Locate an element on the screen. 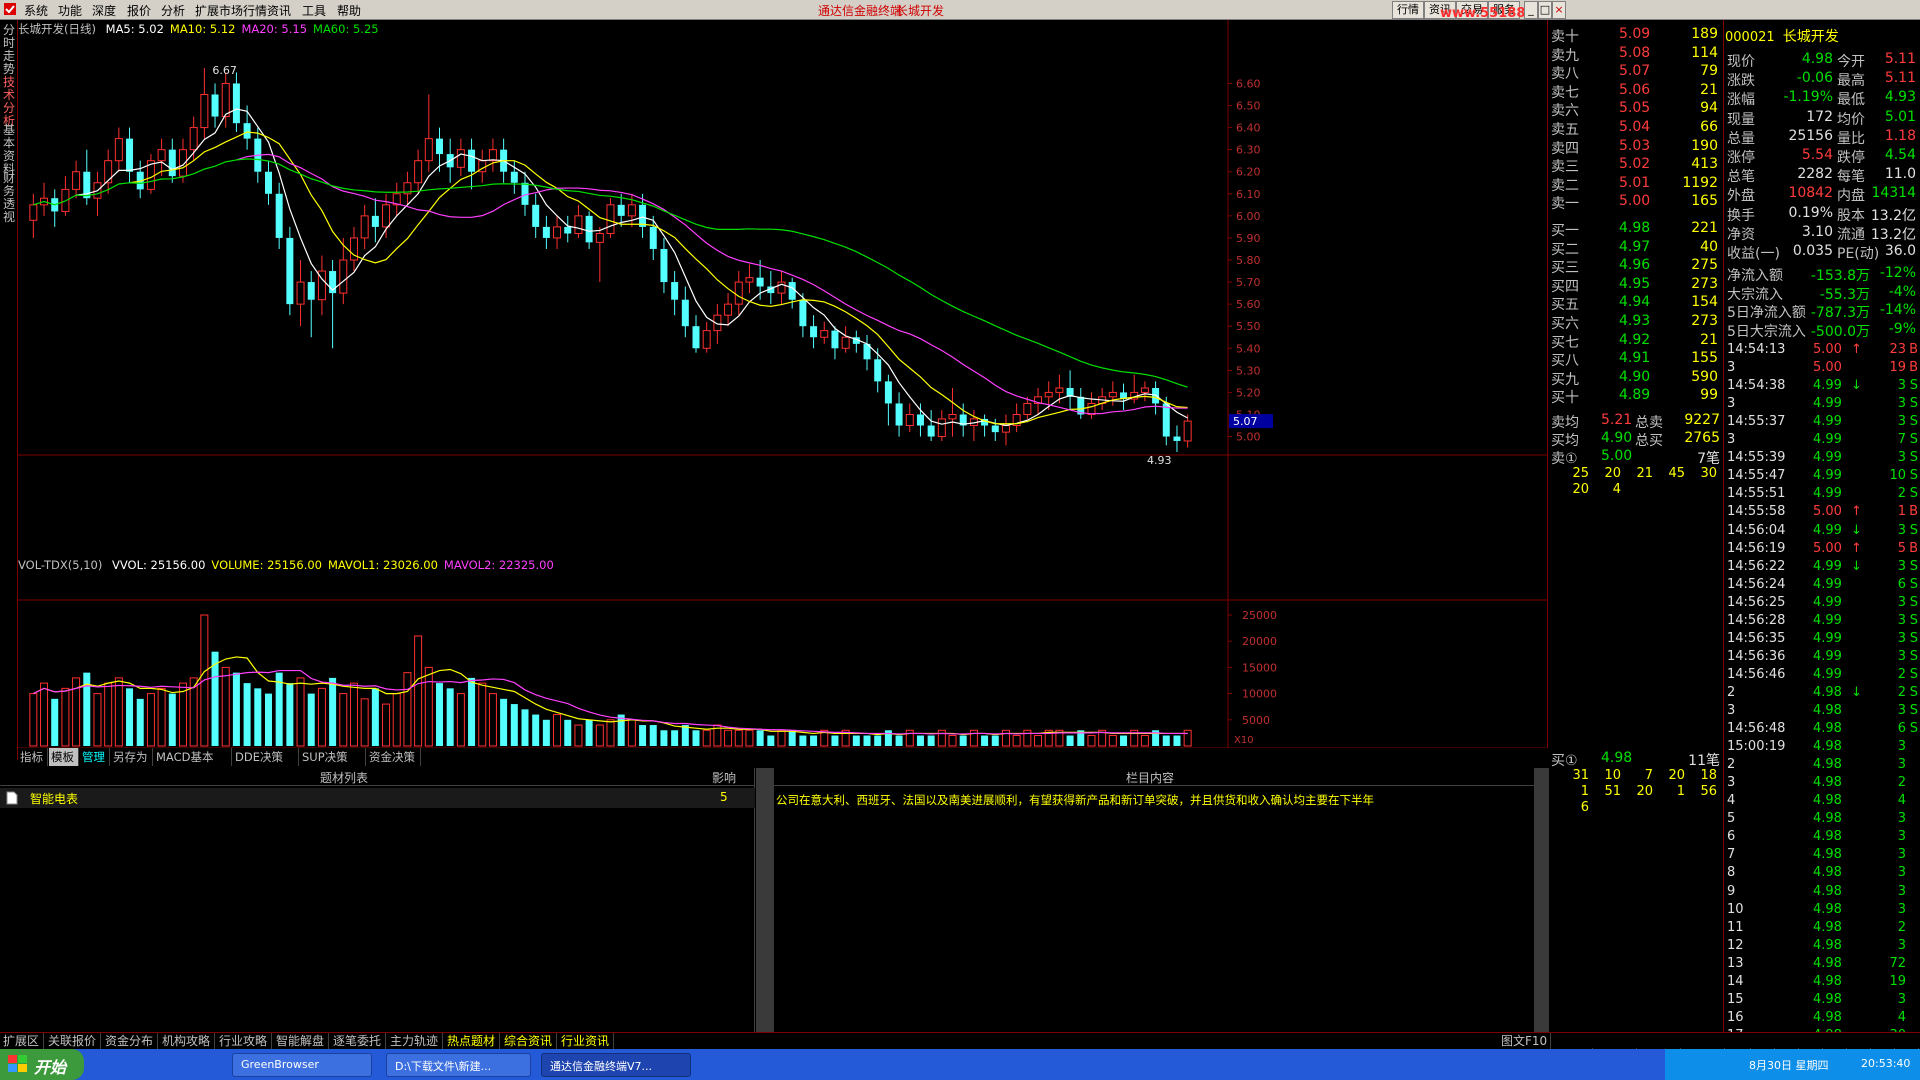  chart-tab: 管理 is located at coordinates (95, 757).